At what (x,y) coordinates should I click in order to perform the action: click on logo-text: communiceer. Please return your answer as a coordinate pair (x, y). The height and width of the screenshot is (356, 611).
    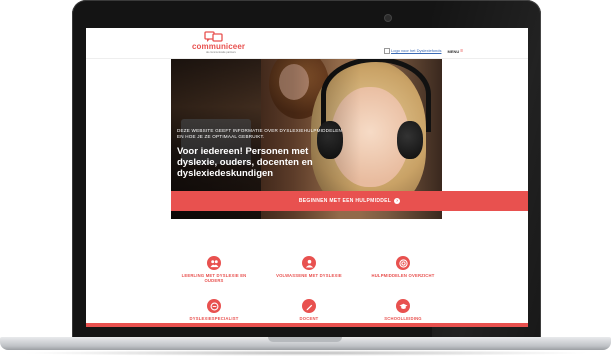
    Looking at the image, I should click on (219, 46).